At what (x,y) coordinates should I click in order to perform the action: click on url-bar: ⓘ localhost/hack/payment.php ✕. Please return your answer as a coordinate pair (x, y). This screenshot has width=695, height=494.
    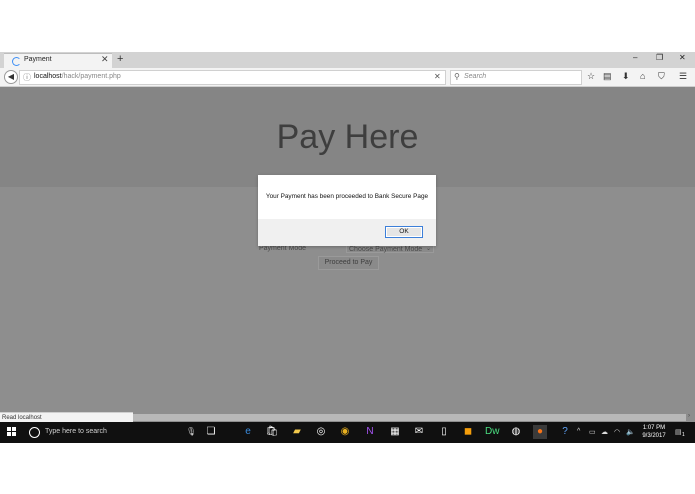
    Looking at the image, I should click on (232, 77).